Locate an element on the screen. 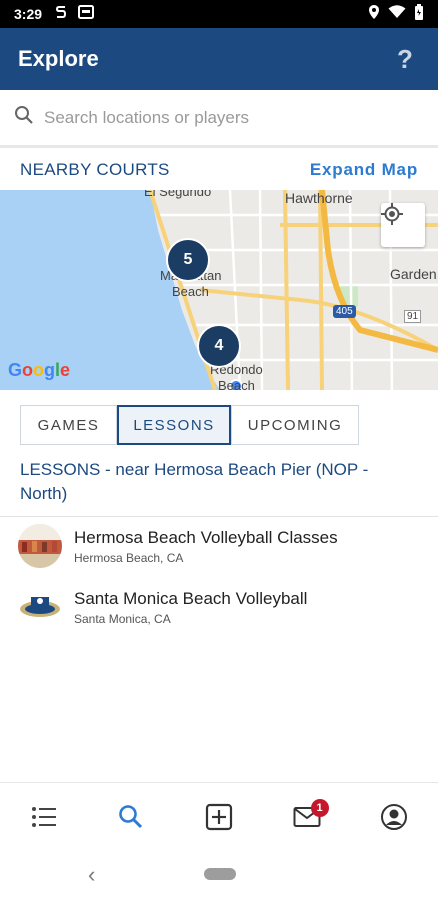 The height and width of the screenshot is (900, 438). system-navigation: ‹ is located at coordinates (219, 875).